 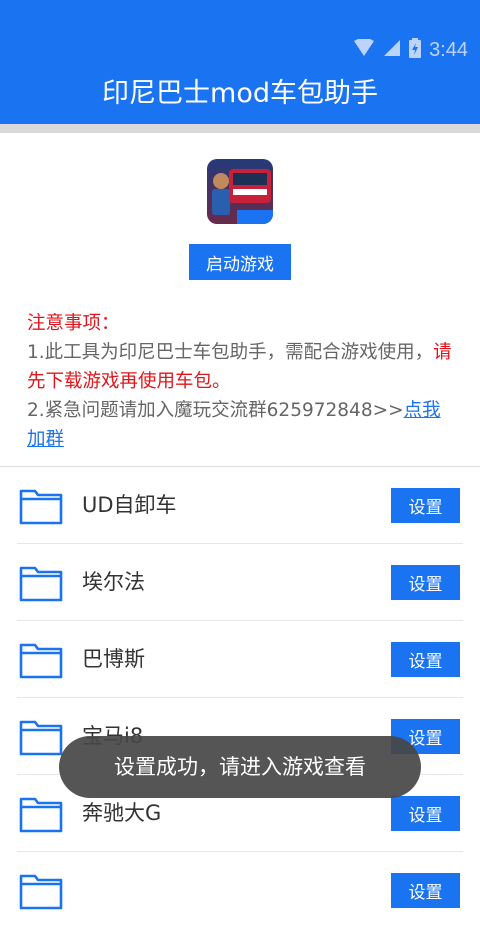 I want to click on notice-line2: 2.紧急问题请加入魔玩交流群625972848>>, so click(x=215, y=410).